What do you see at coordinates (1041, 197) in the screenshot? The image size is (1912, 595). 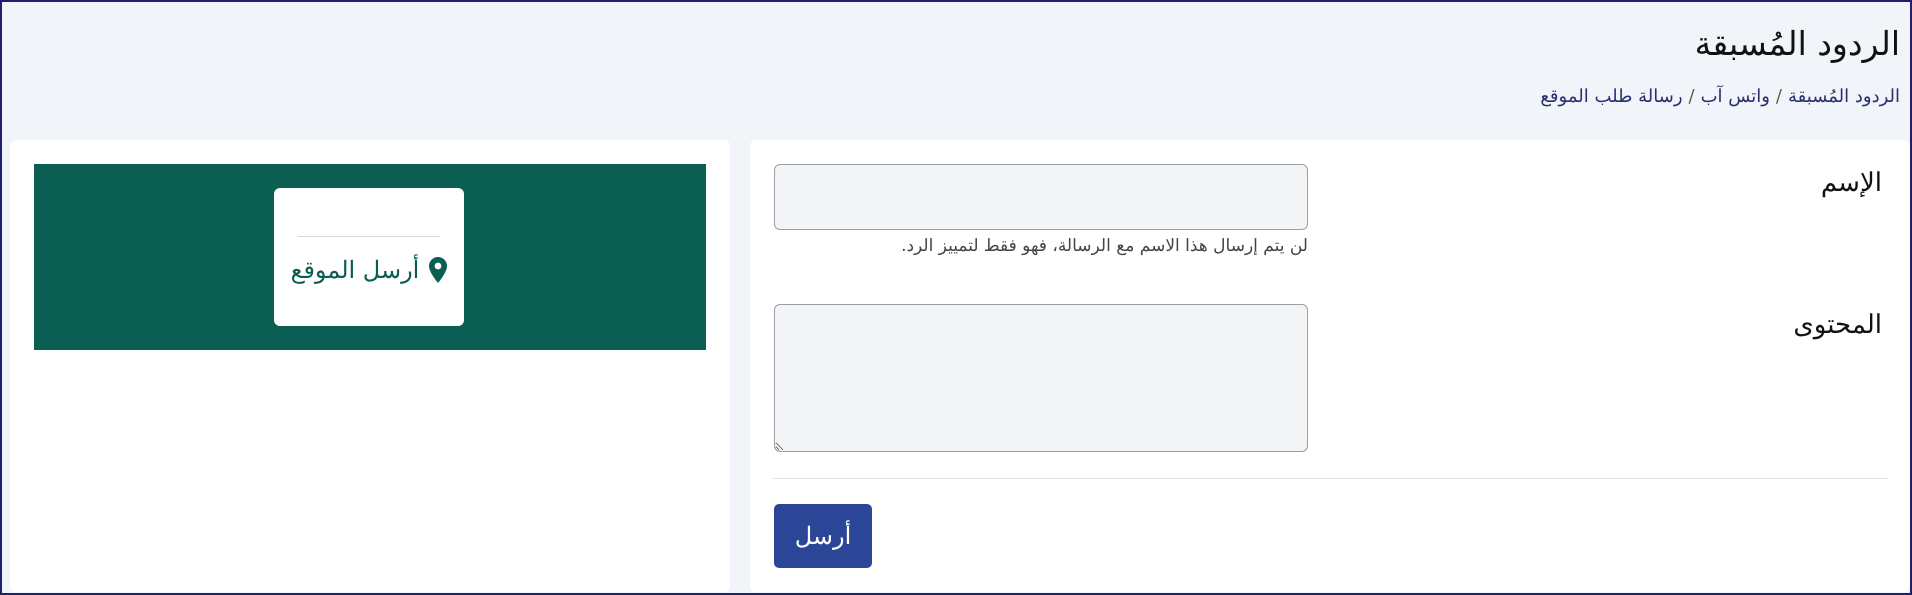 I see `name-input` at bounding box center [1041, 197].